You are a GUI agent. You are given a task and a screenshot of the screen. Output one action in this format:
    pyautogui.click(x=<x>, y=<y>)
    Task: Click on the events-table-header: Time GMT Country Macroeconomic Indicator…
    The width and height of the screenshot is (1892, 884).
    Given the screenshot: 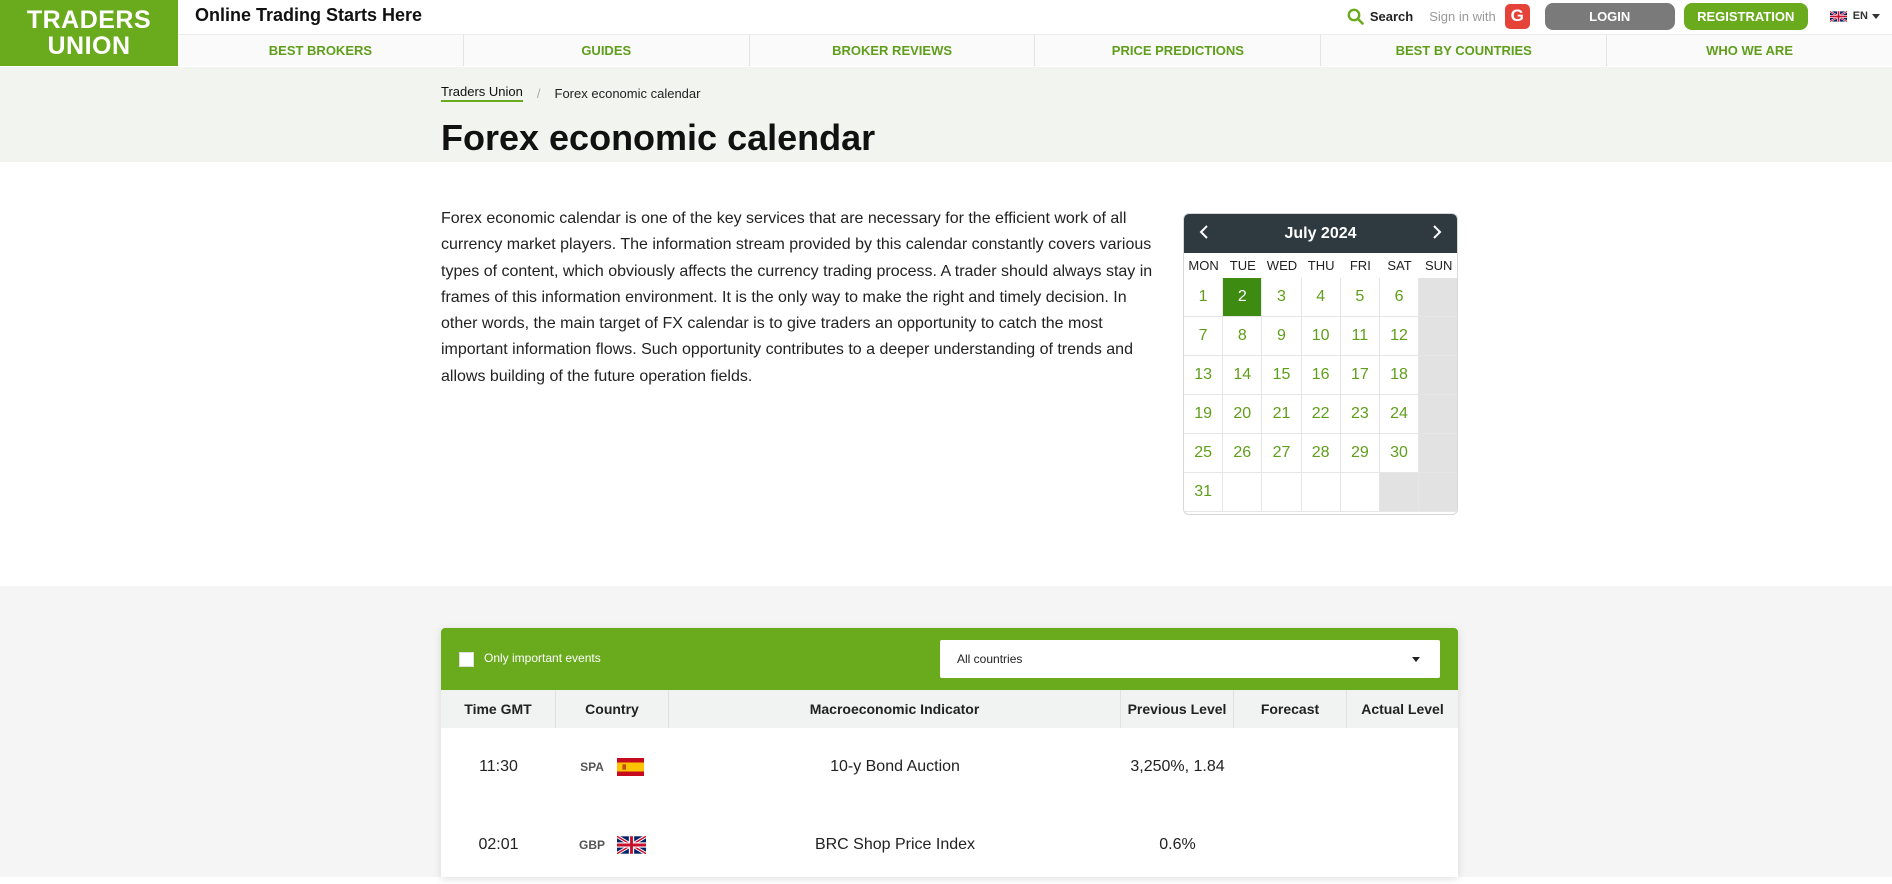 What is the action you would take?
    pyautogui.click(x=949, y=709)
    